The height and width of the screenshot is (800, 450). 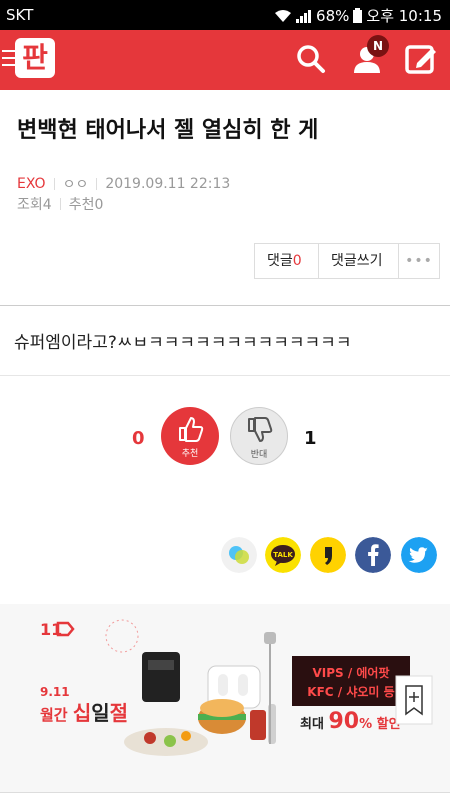 What do you see at coordinates (297, 261) in the screenshot?
I see `comments-count: 0` at bounding box center [297, 261].